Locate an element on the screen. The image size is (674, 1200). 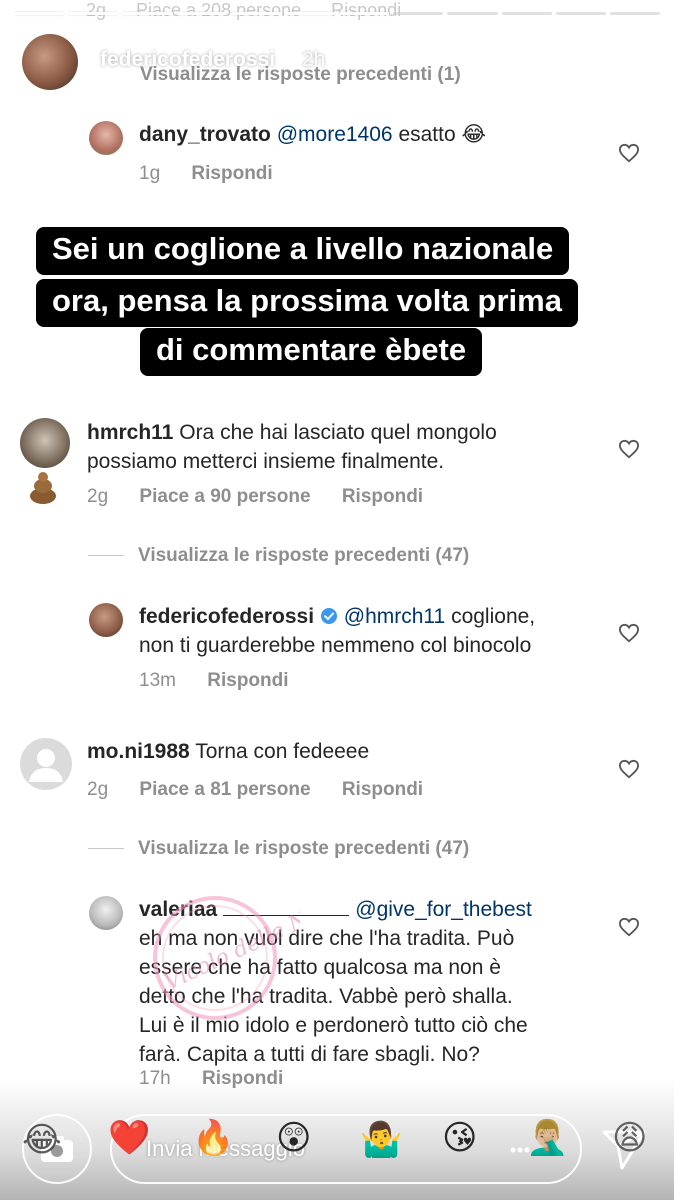
faded-time: 2g is located at coordinates (96, 10).